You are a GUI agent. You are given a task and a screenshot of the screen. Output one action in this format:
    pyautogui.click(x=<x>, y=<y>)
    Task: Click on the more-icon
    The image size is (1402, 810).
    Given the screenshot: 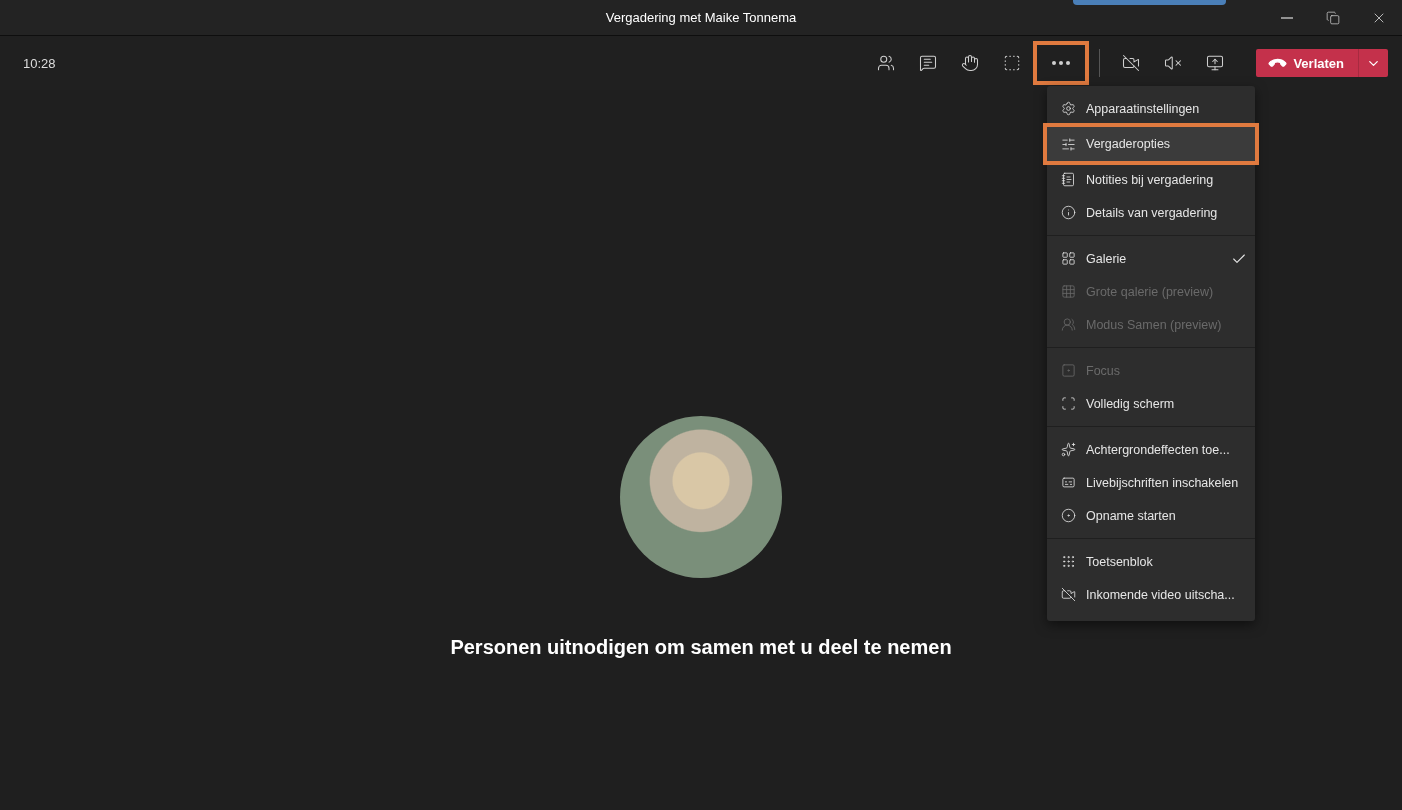 What is the action you would take?
    pyautogui.click(x=1061, y=63)
    